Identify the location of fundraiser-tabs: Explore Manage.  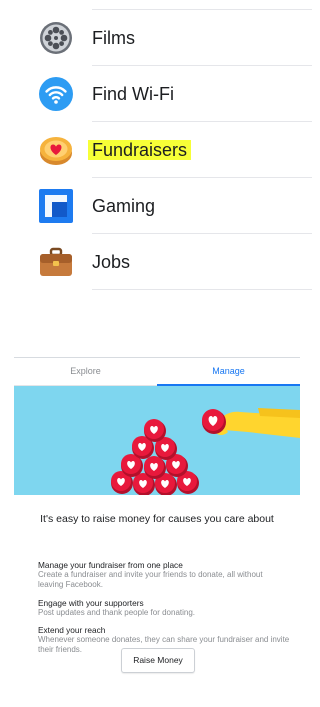
(157, 372).